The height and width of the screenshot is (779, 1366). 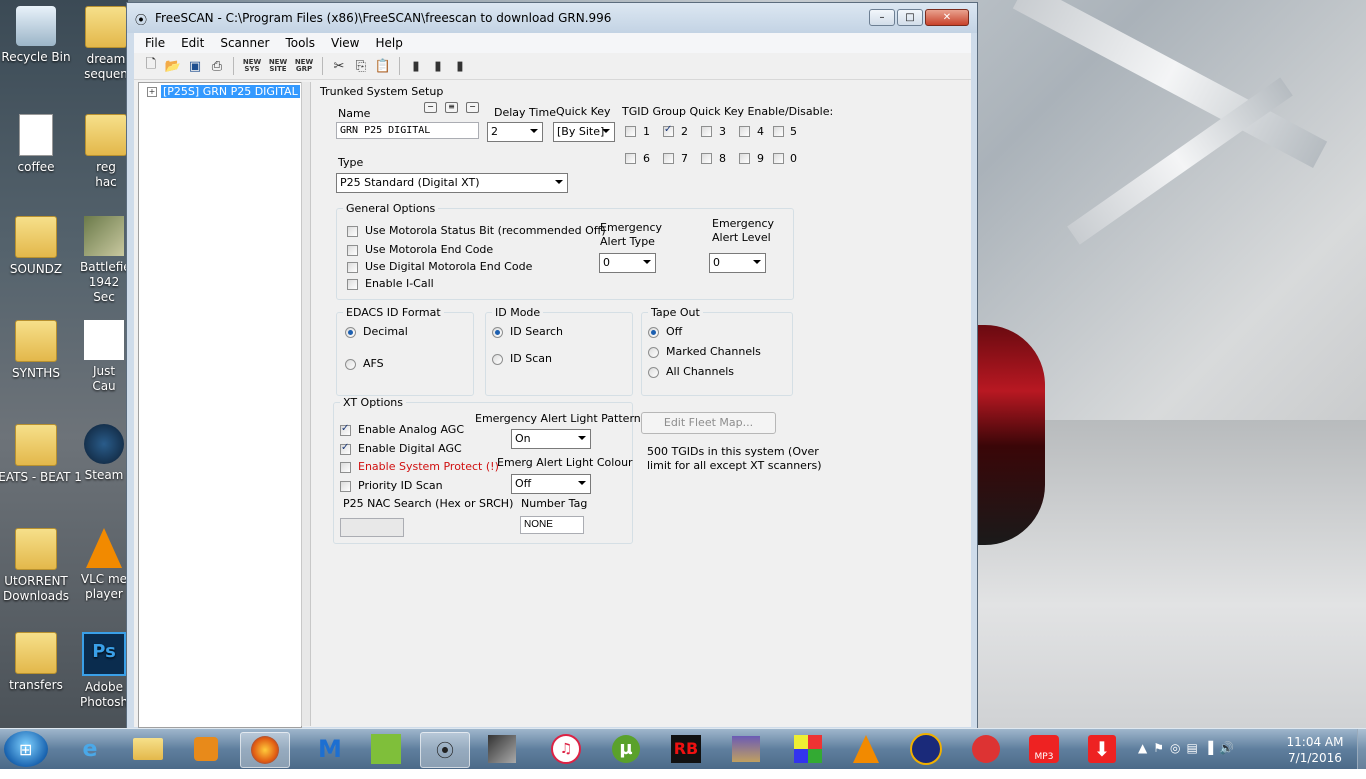 What do you see at coordinates (390, 43) in the screenshot?
I see `menu-help: Help` at bounding box center [390, 43].